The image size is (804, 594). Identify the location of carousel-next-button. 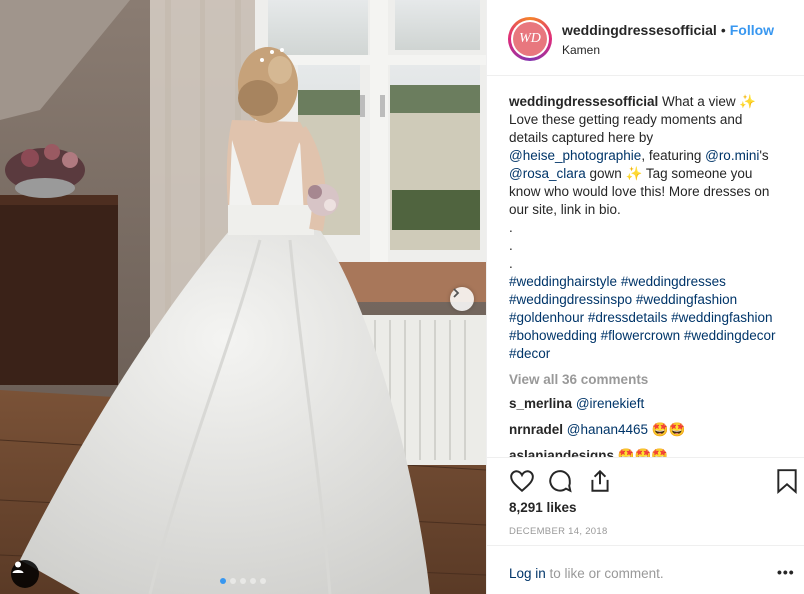
(462, 299).